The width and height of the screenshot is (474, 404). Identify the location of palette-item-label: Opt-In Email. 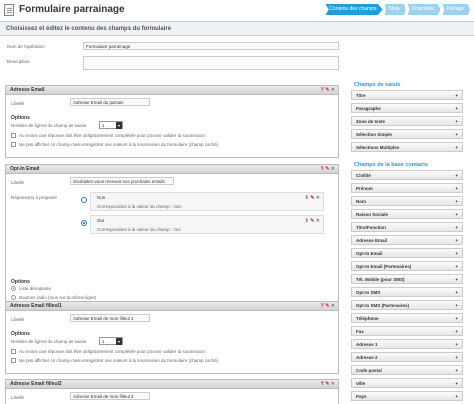
(369, 253).